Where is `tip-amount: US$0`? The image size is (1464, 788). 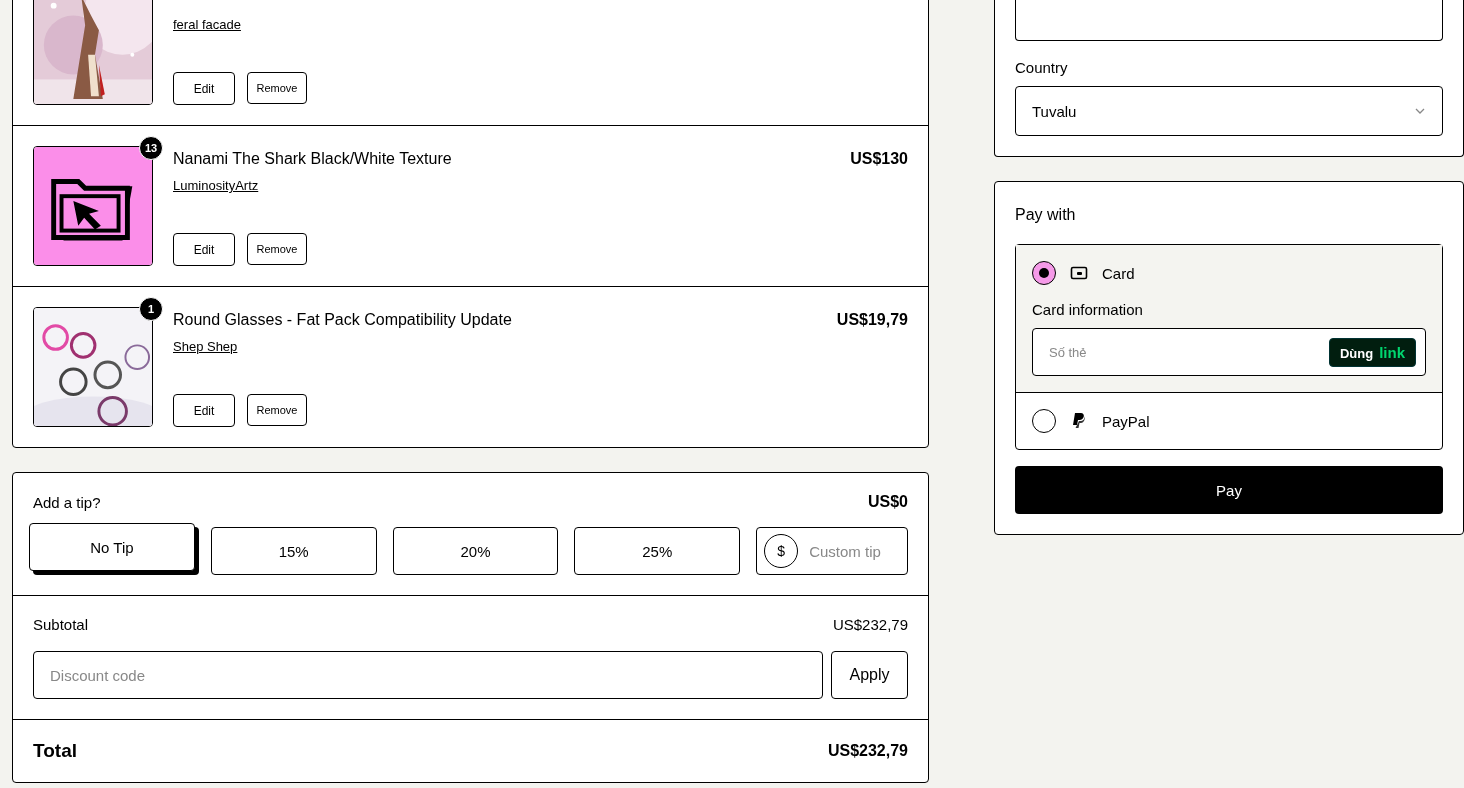
tip-amount: US$0 is located at coordinates (887, 502).